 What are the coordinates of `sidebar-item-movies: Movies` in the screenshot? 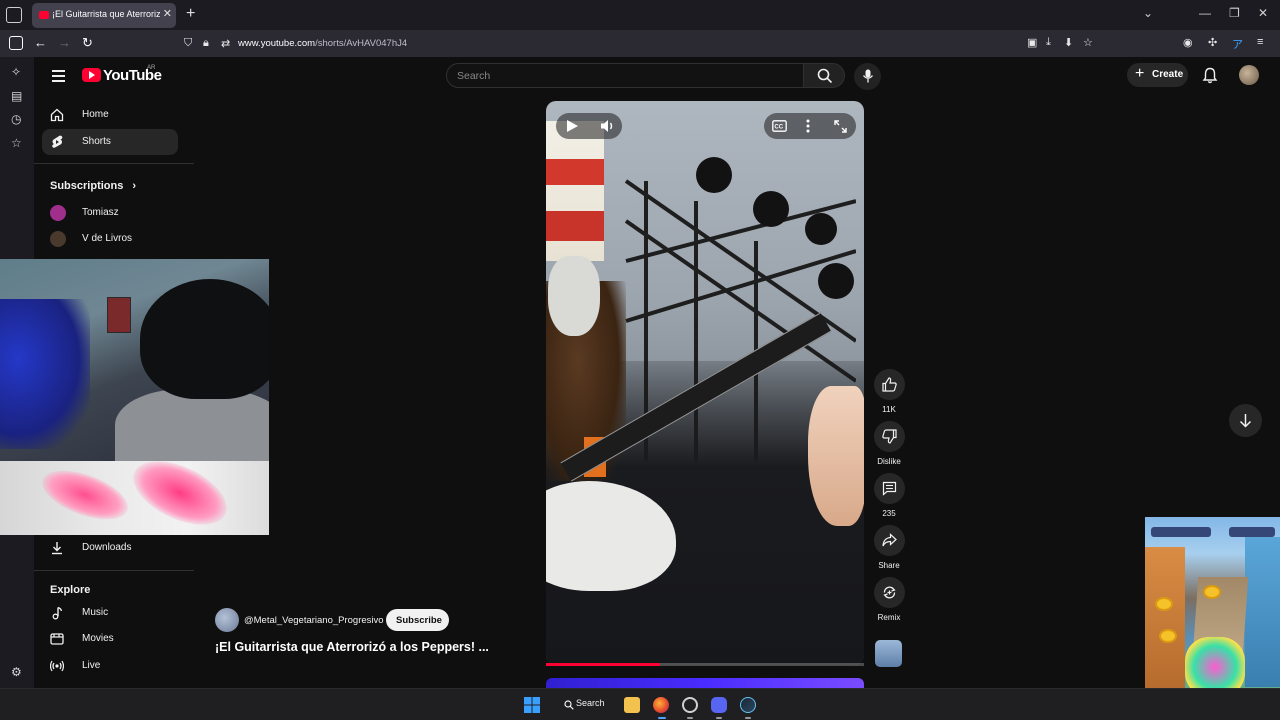 It's located at (110, 639).